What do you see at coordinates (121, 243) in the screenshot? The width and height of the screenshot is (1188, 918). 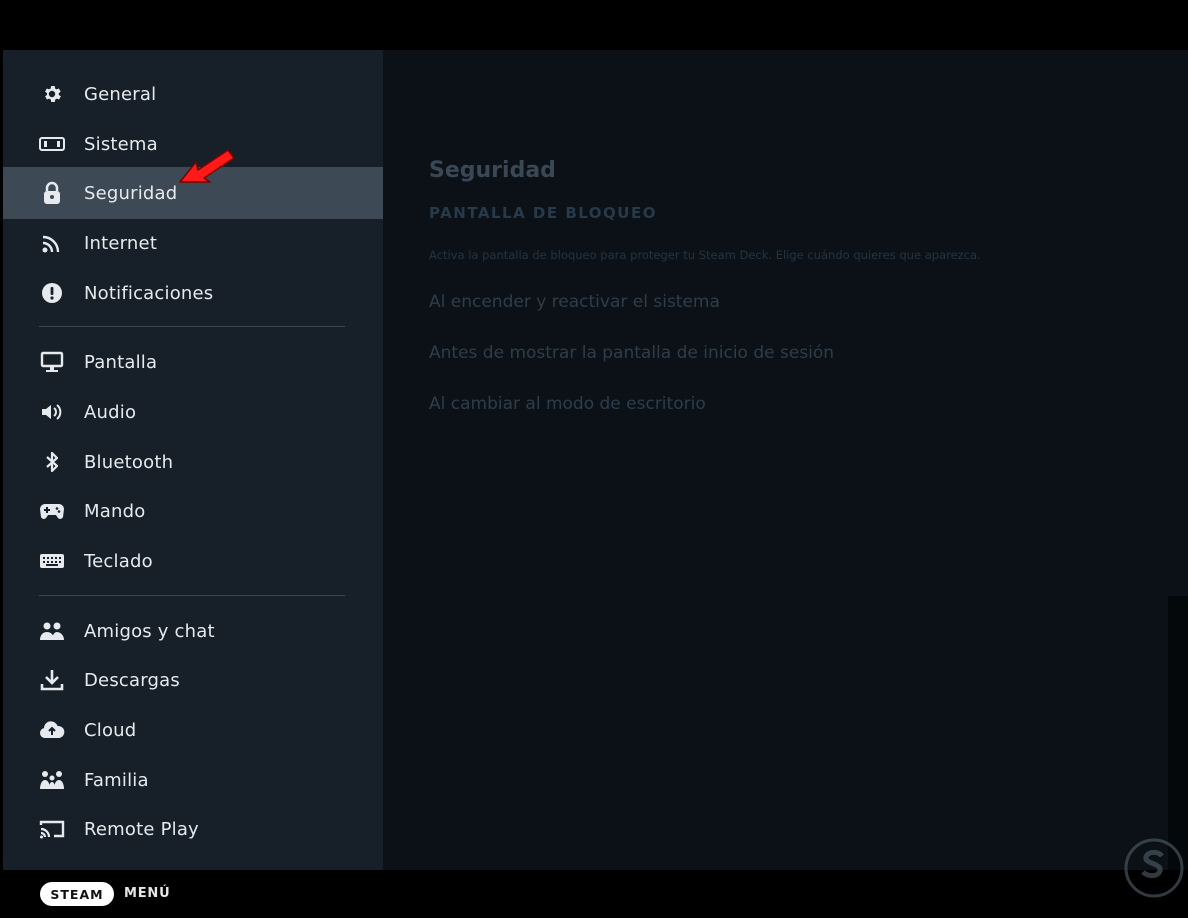 I see `sidebar-item-label: Internet` at bounding box center [121, 243].